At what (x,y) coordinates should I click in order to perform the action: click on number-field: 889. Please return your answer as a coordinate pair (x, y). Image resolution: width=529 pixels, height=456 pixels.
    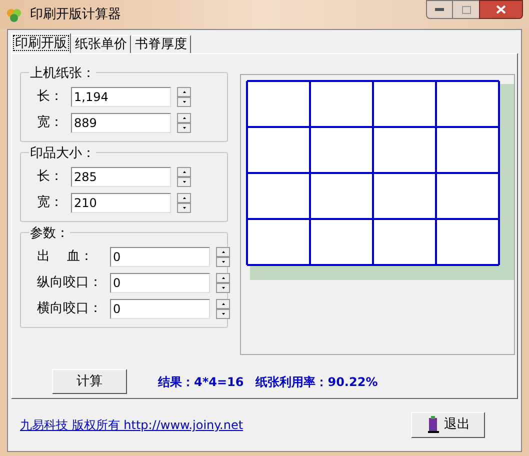
    Looking at the image, I should click on (121, 123).